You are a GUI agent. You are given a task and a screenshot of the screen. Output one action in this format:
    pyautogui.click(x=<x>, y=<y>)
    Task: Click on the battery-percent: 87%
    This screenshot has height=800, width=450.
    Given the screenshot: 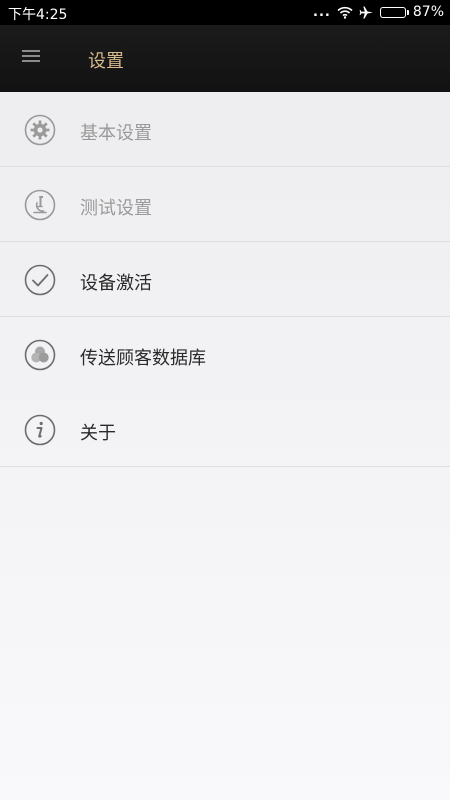 What is the action you would take?
    pyautogui.click(x=428, y=12)
    